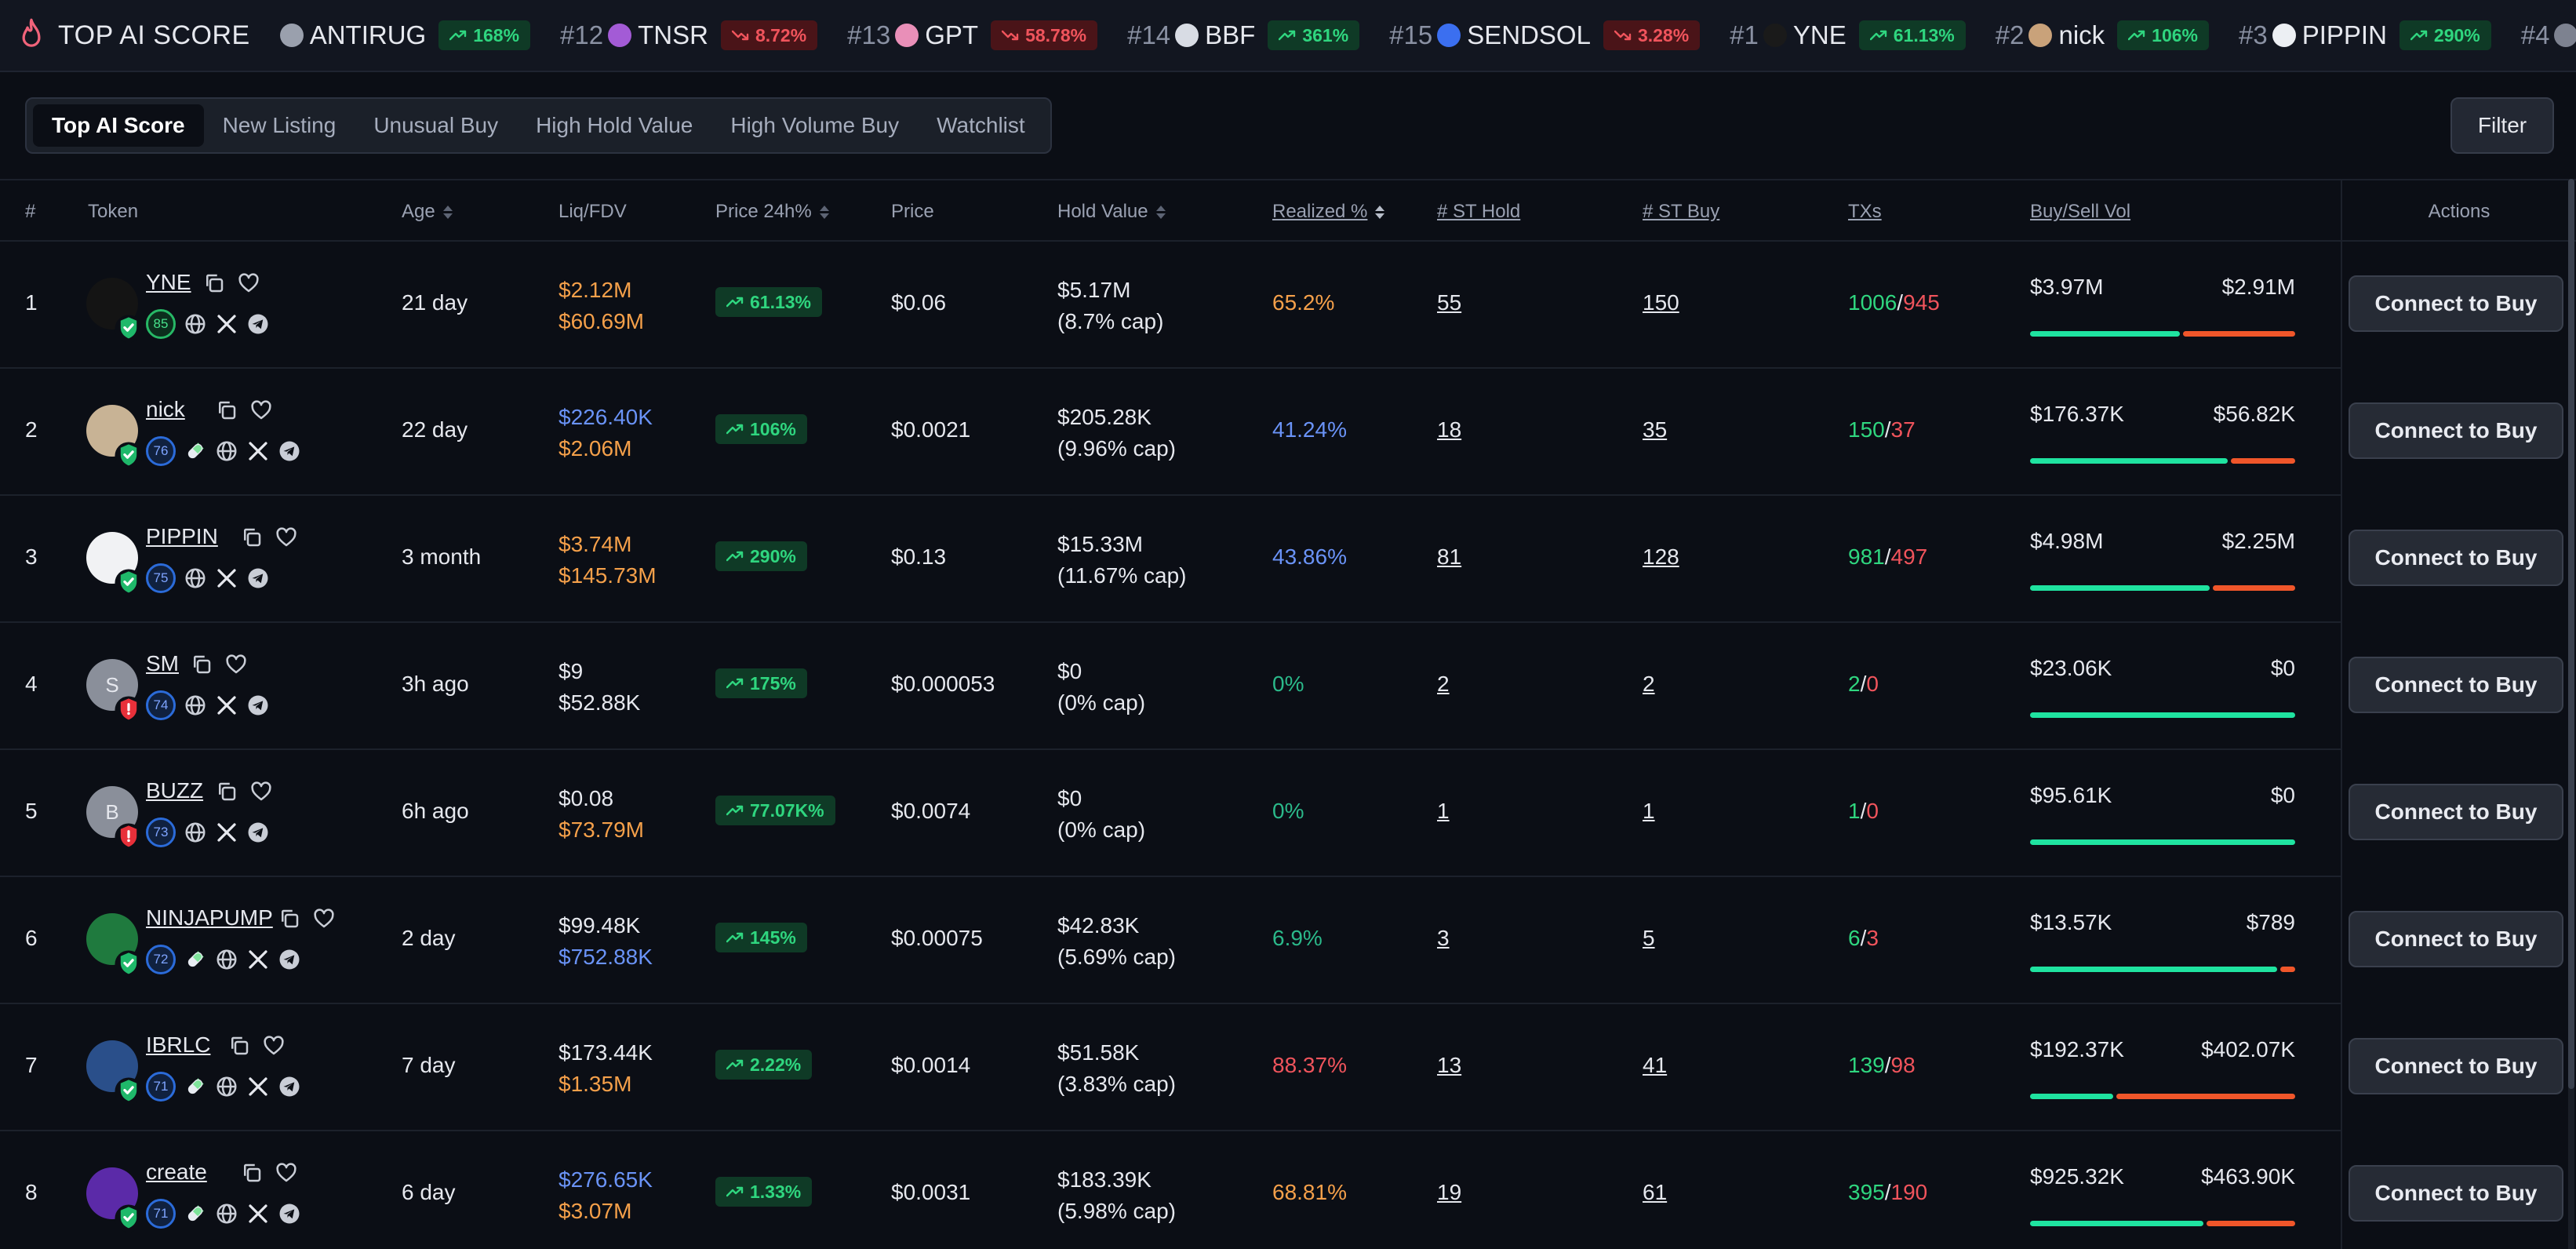 Image resolution: width=2576 pixels, height=1249 pixels. Describe the element at coordinates (1443, 685) in the screenshot. I see `row-st-hold: 2` at that location.